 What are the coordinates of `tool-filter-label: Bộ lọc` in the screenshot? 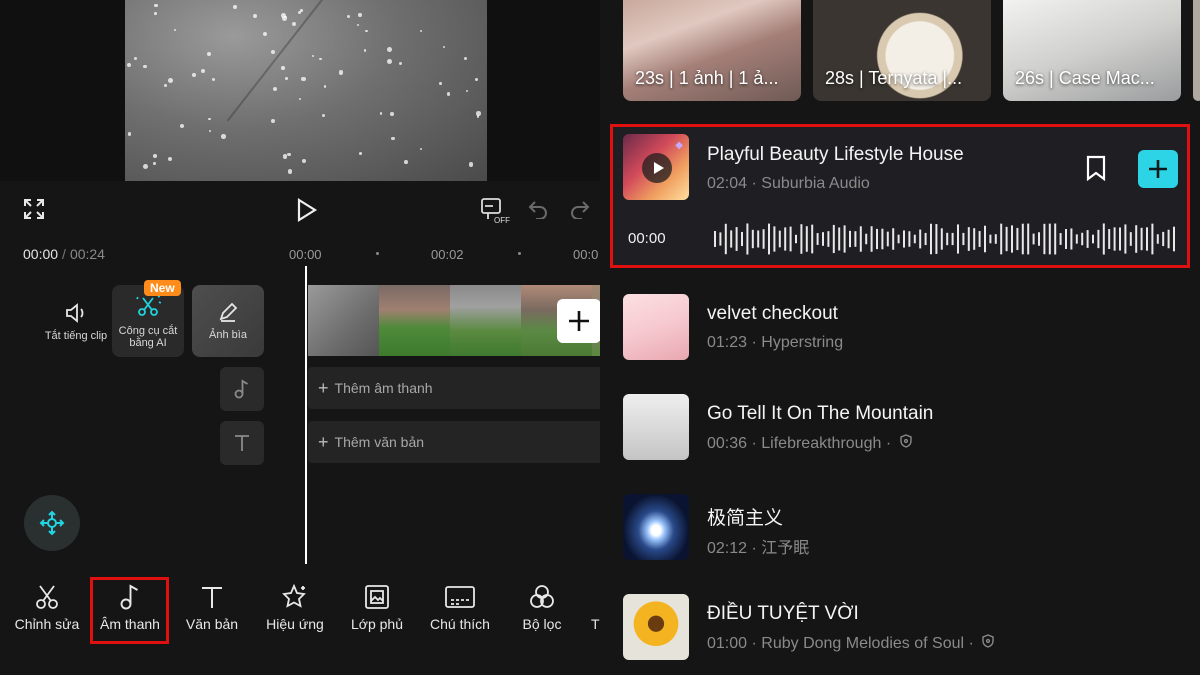 It's located at (542, 624).